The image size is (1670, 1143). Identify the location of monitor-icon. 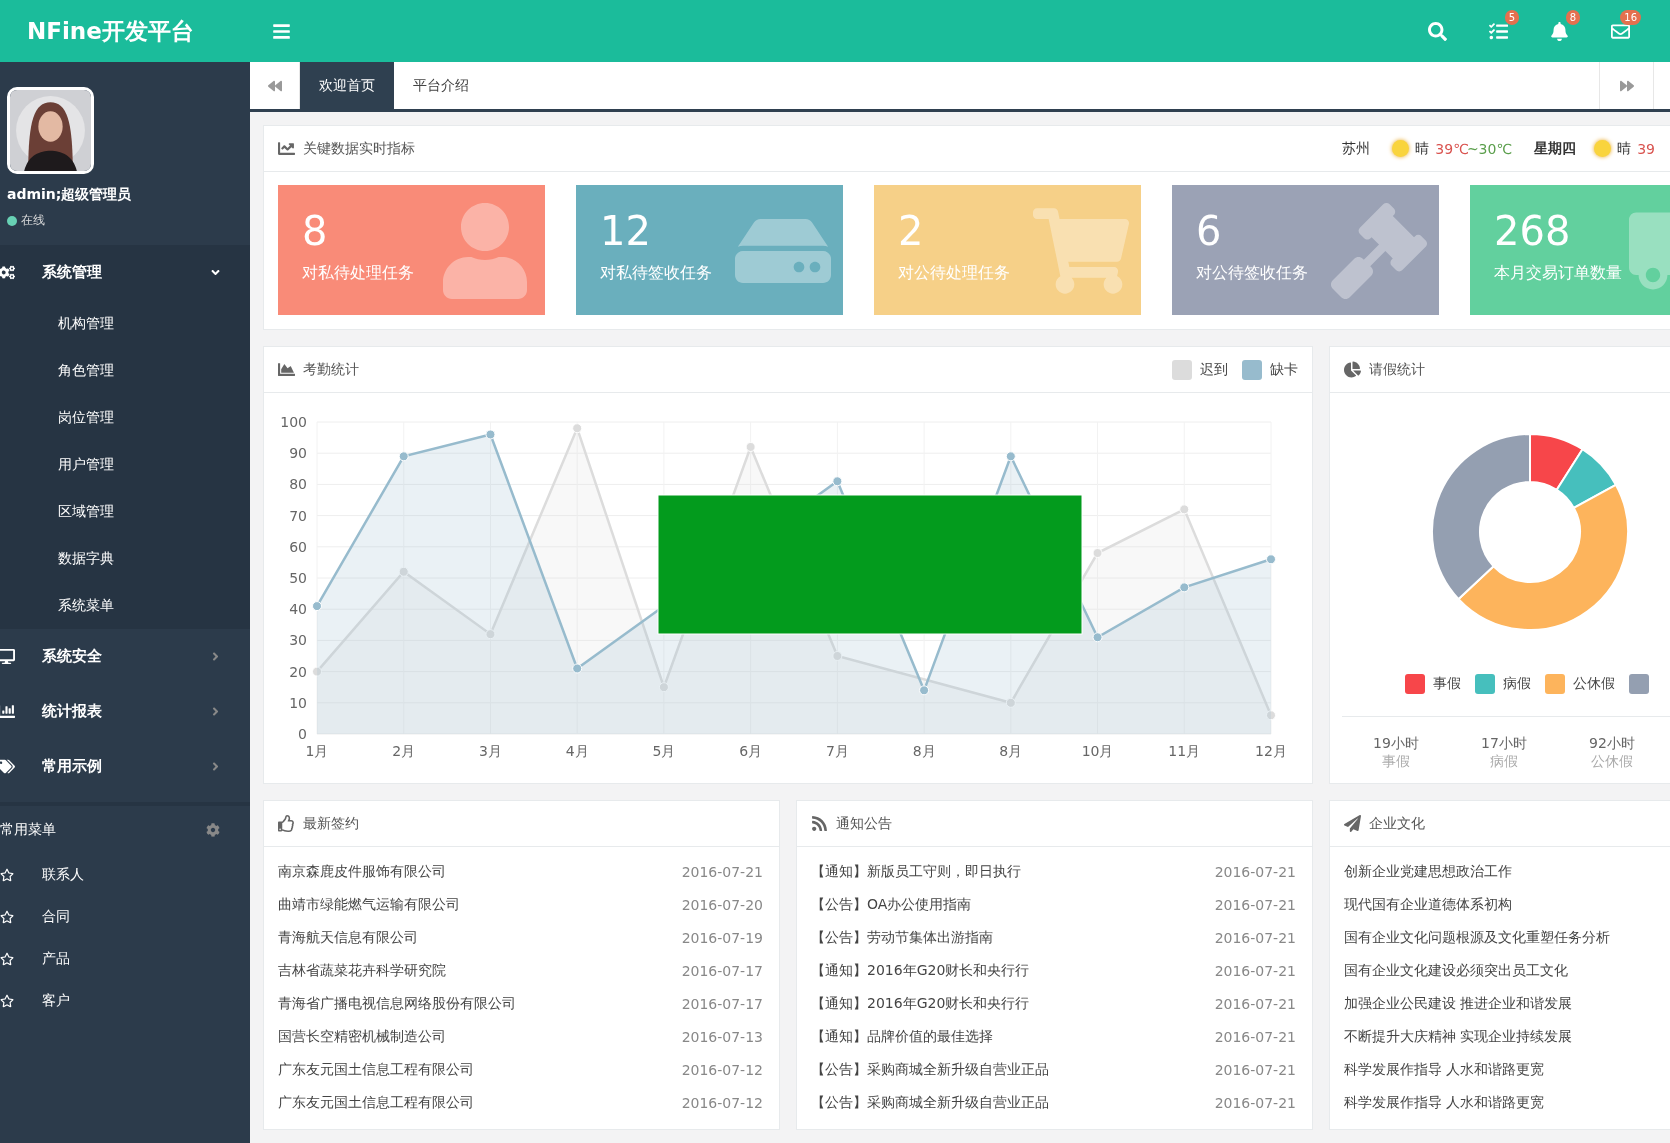
(7, 656).